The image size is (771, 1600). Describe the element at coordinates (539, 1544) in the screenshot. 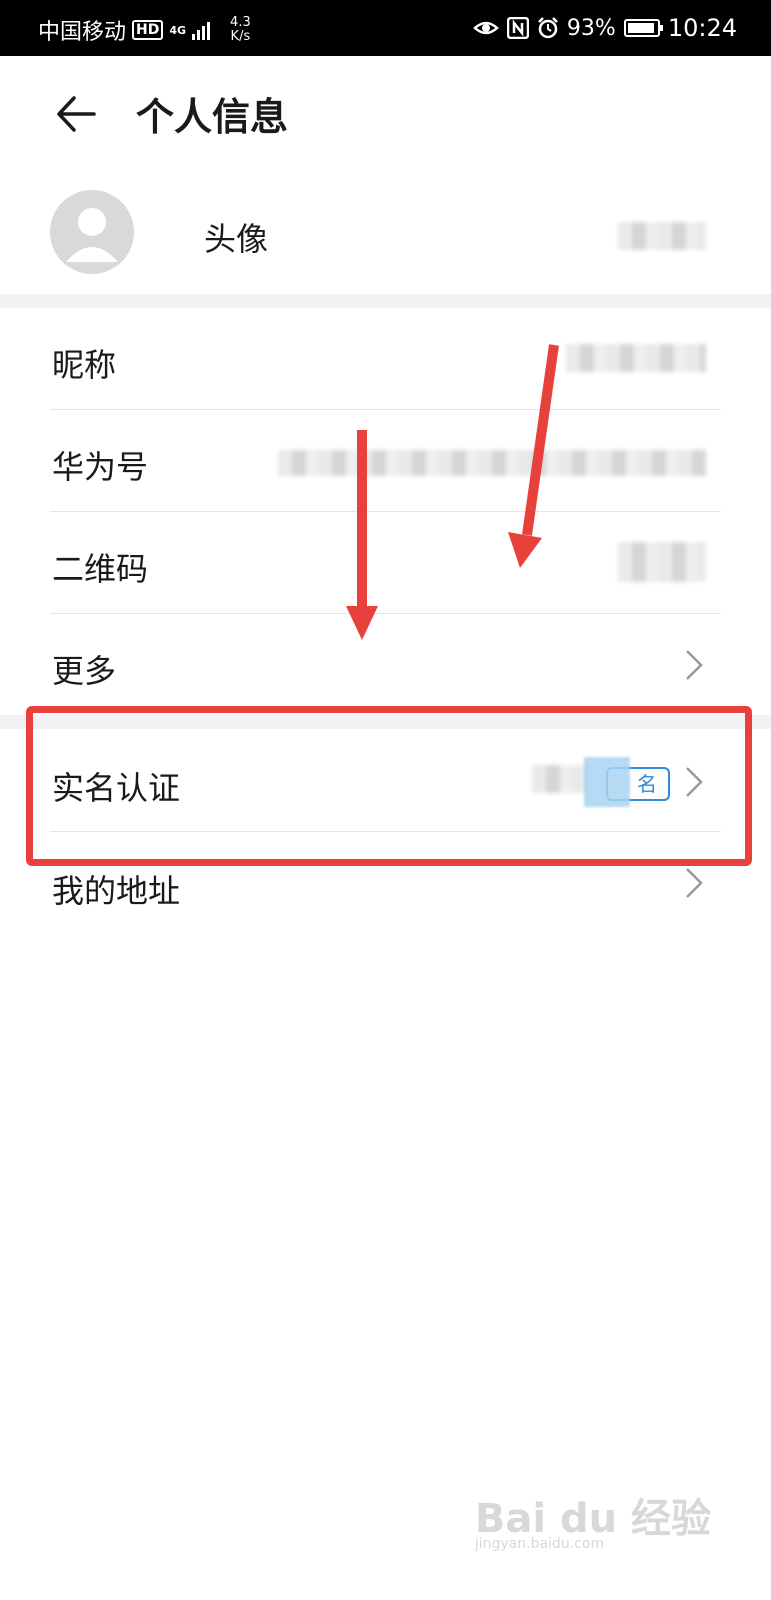

I see `watermark-url: jingyan.baidu.com` at that location.